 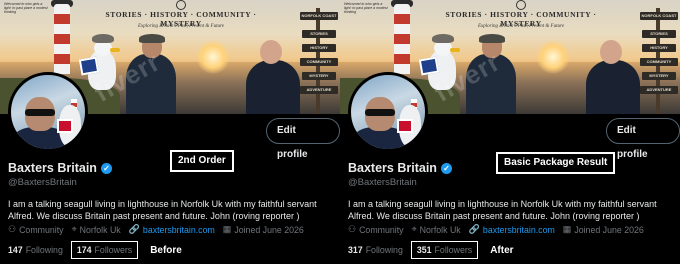 I want to click on followers-stat: 174 Followers, so click(x=104, y=250).